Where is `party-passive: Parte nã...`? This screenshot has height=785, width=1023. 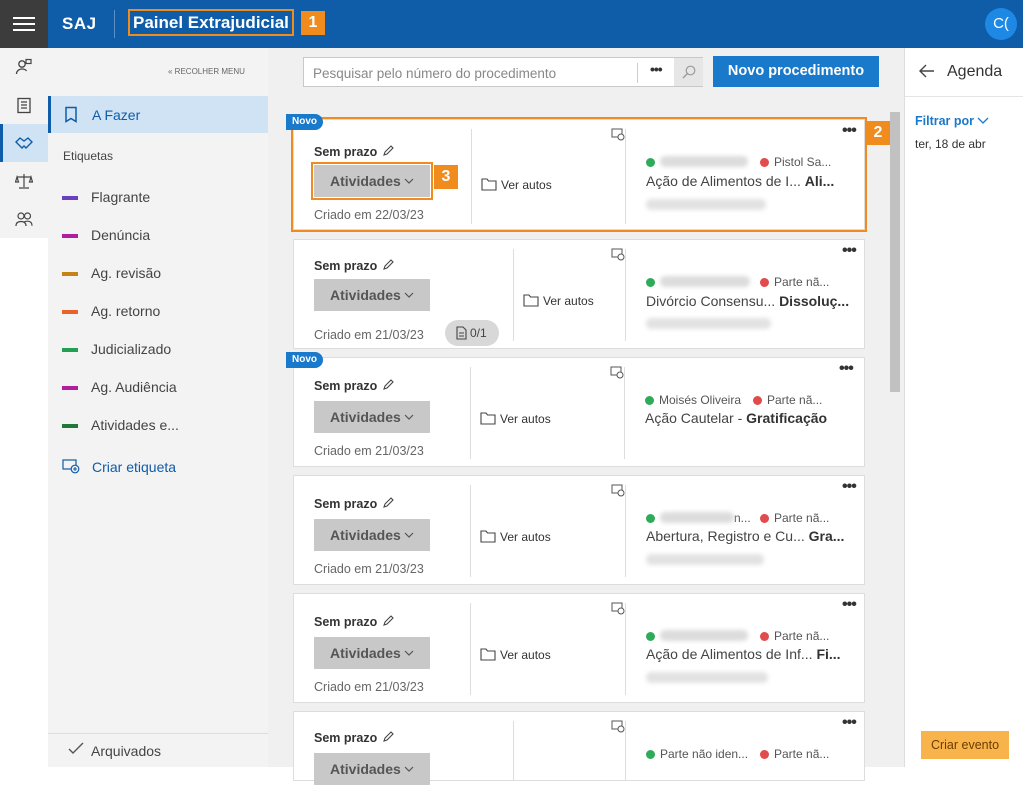 party-passive: Parte nã... is located at coordinates (787, 400).